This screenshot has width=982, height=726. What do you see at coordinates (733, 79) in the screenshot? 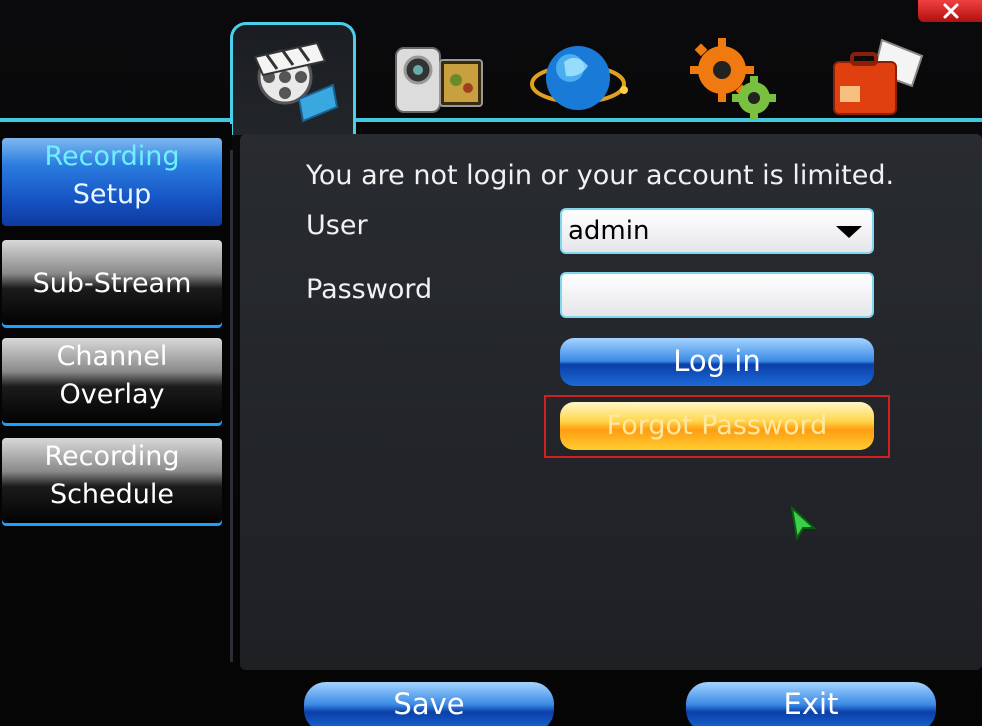
I see `gears-icon` at bounding box center [733, 79].